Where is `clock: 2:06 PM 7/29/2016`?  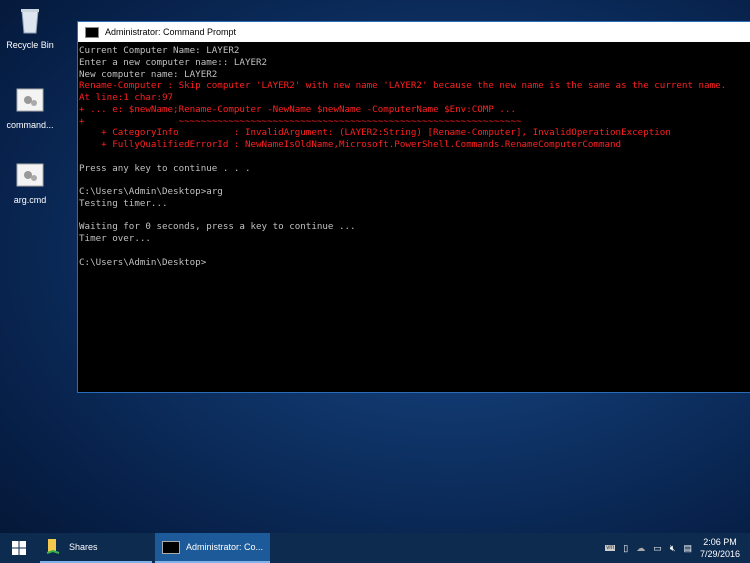
clock: 2:06 PM 7/29/2016 is located at coordinates (720, 548).